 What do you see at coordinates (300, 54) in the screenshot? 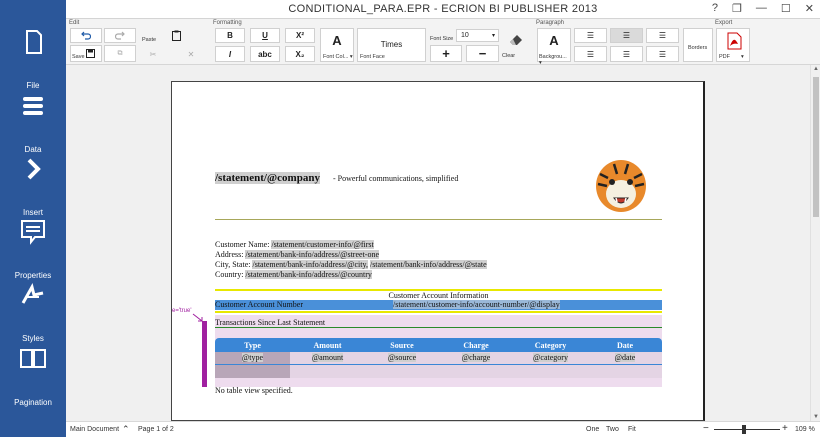
I see `subscript-button: X₂` at bounding box center [300, 54].